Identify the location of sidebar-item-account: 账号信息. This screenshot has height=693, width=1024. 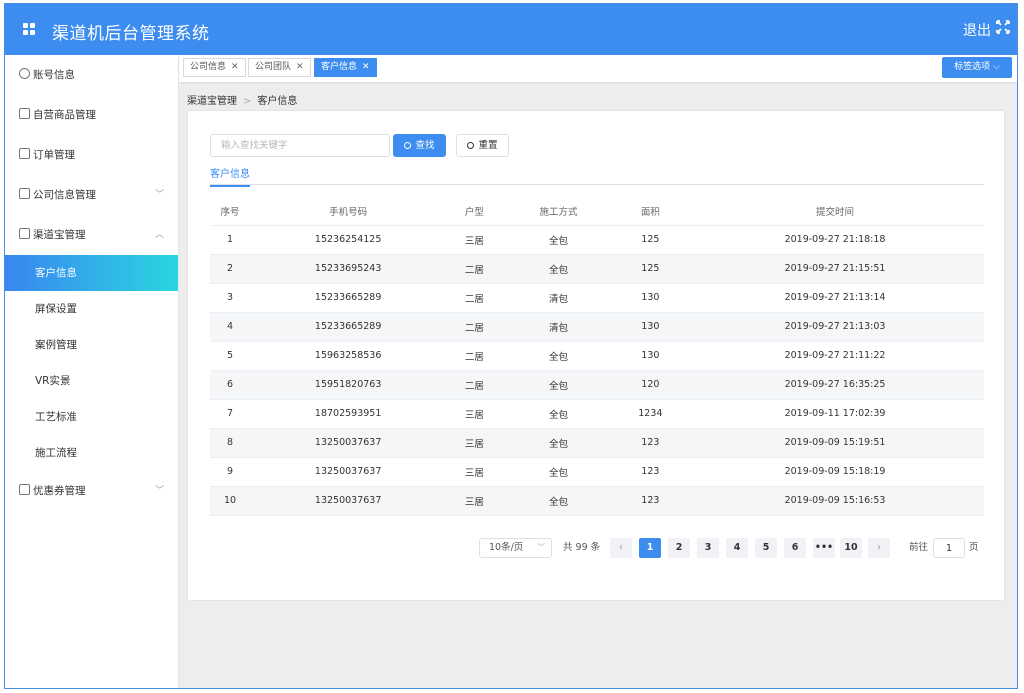
(91, 75).